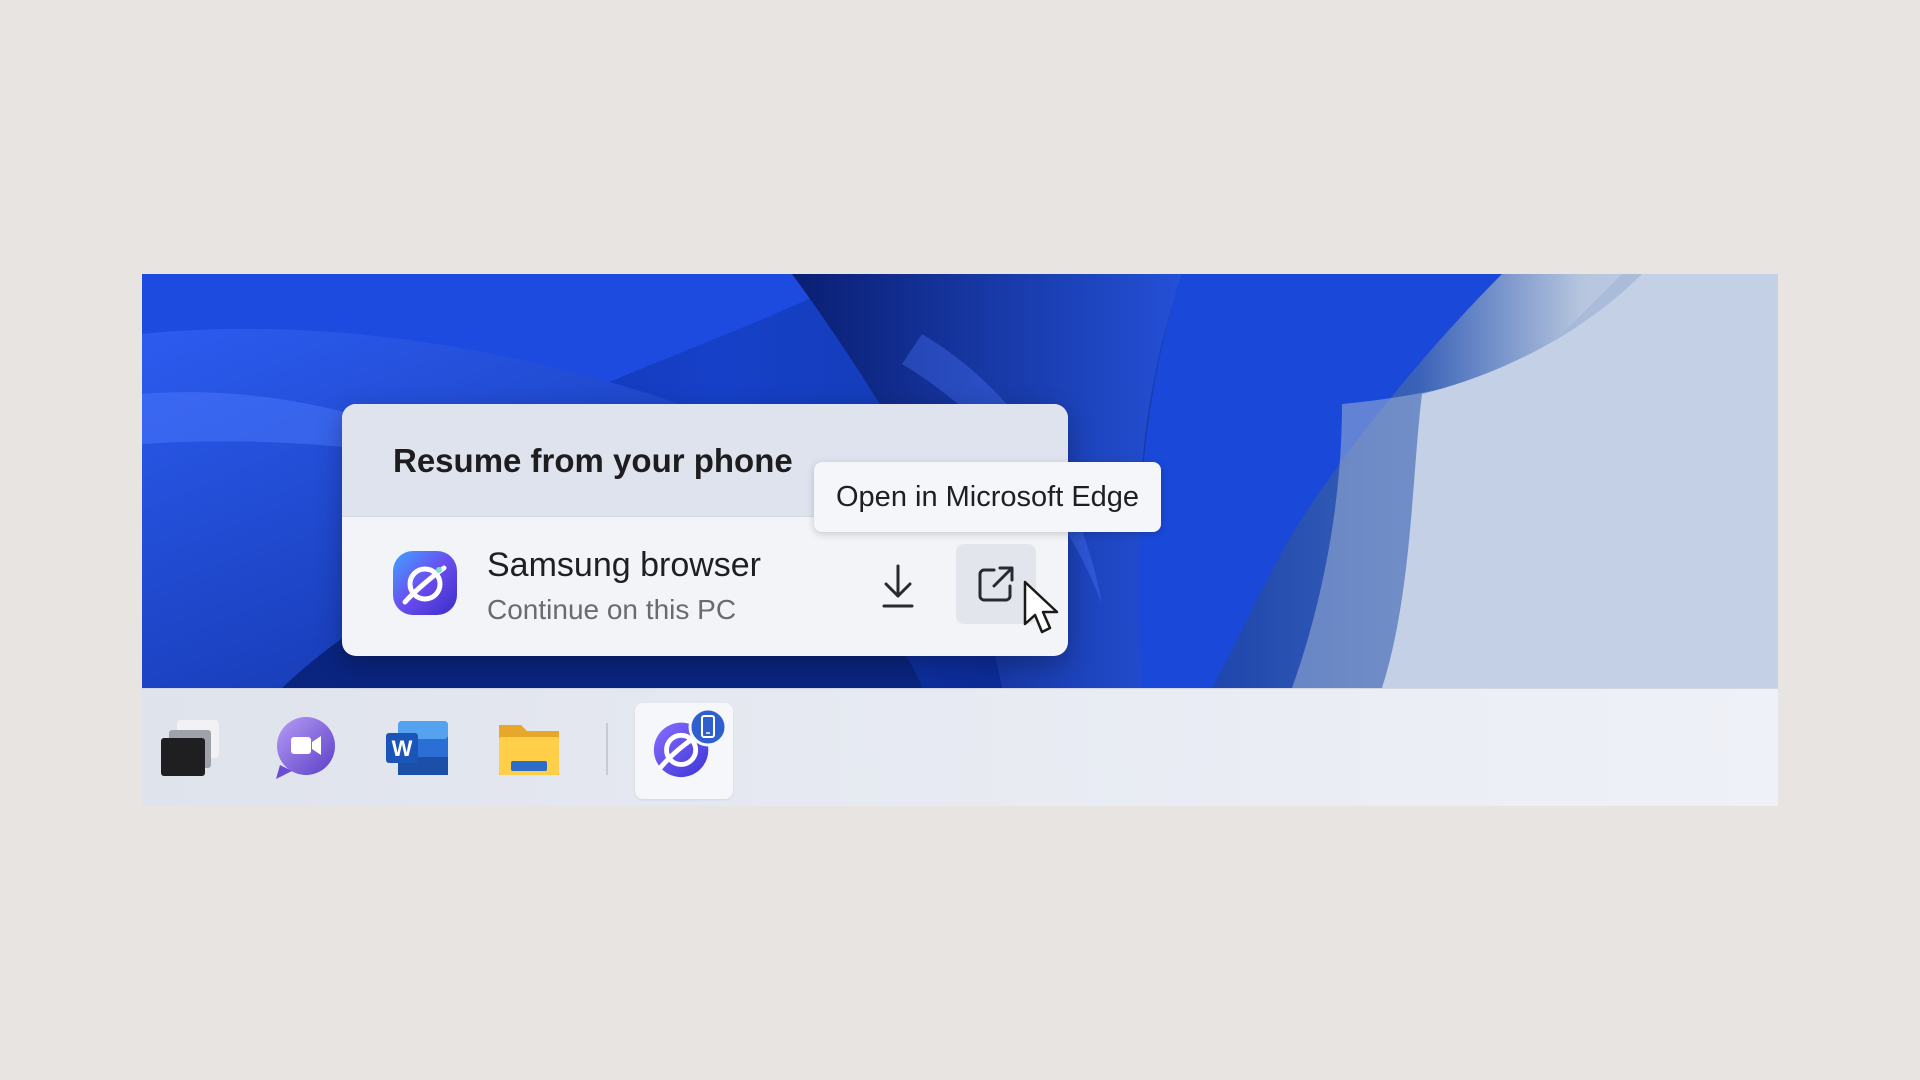  What do you see at coordinates (960, 747) in the screenshot?
I see `taskbar: W` at bounding box center [960, 747].